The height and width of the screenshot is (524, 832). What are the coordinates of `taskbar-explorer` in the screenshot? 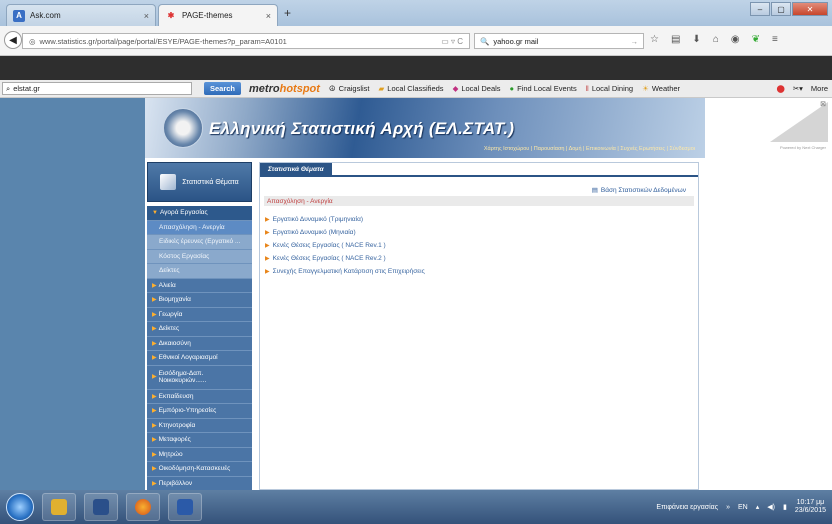 It's located at (59, 507).